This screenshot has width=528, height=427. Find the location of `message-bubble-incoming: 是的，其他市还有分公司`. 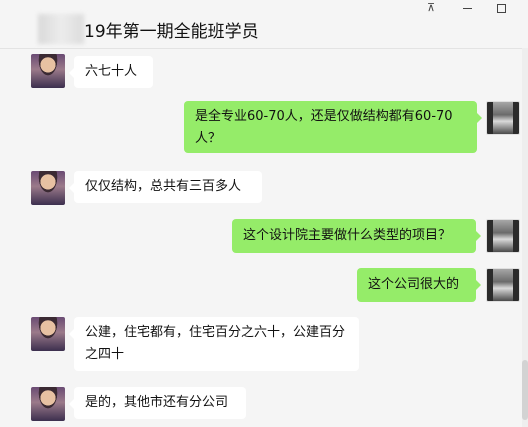

message-bubble-incoming: 是的，其他市还有分公司 is located at coordinates (157, 403).